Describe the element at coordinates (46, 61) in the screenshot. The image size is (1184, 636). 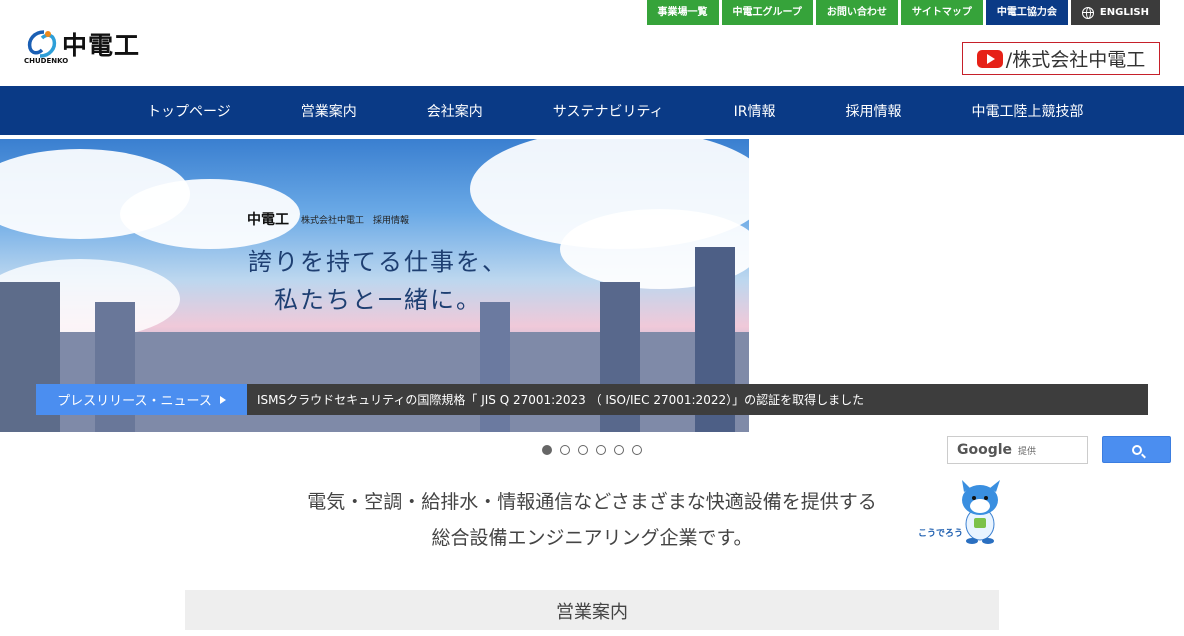
I see `logo-subtext: CHUDENKO` at that location.